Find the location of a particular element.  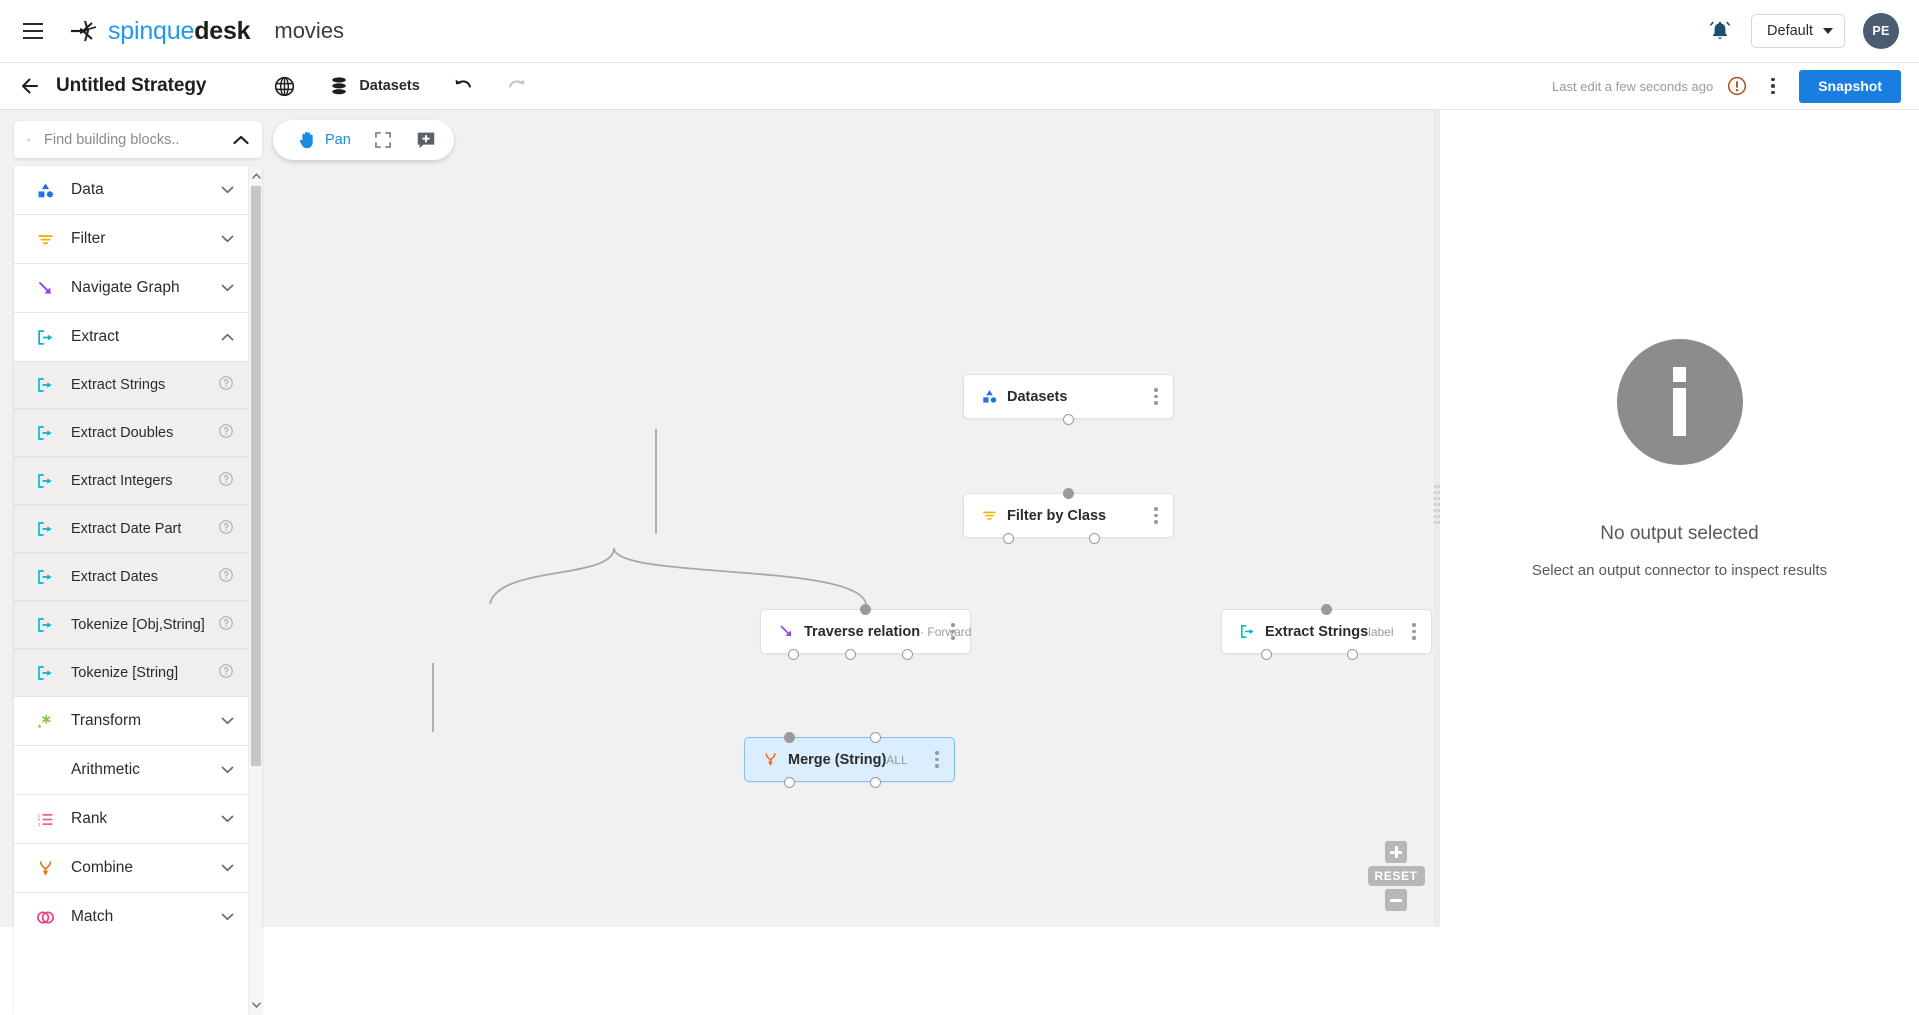

add-comment-button is located at coordinates (426, 140).